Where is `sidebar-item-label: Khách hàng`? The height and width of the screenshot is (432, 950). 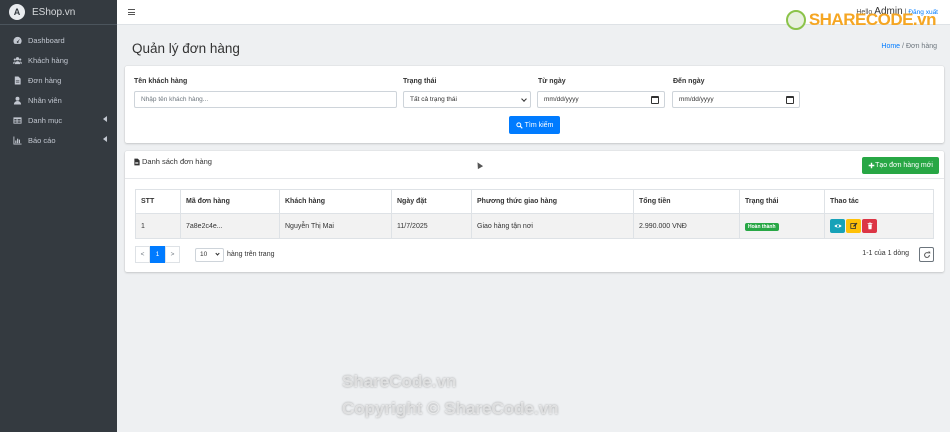
sidebar-item-label: Khách hàng is located at coordinates (48, 60).